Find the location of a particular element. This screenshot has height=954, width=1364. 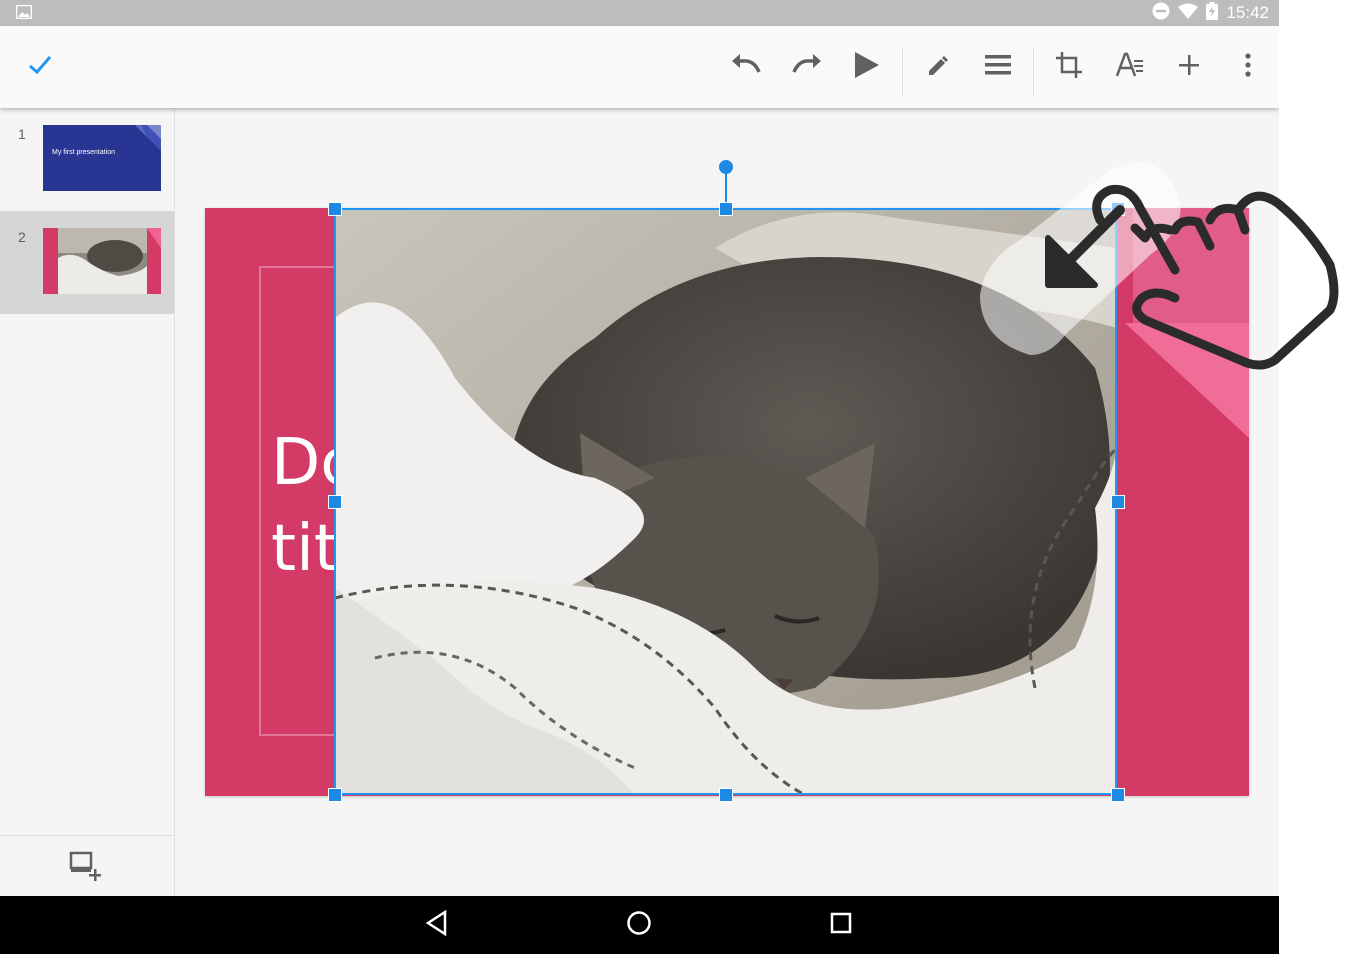

back-icon is located at coordinates (437, 925).